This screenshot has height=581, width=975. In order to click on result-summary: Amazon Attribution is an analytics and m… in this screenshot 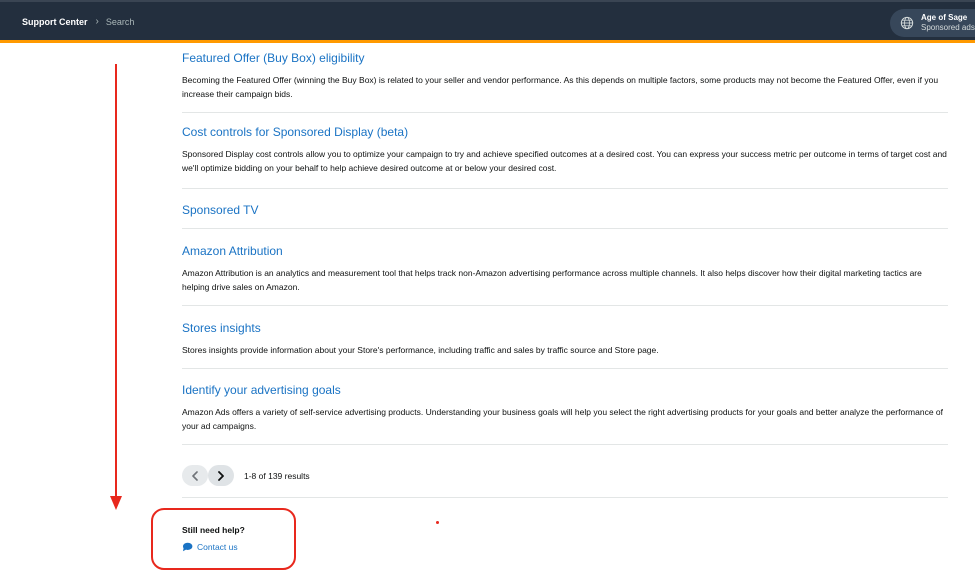, I will do `click(552, 280)`.